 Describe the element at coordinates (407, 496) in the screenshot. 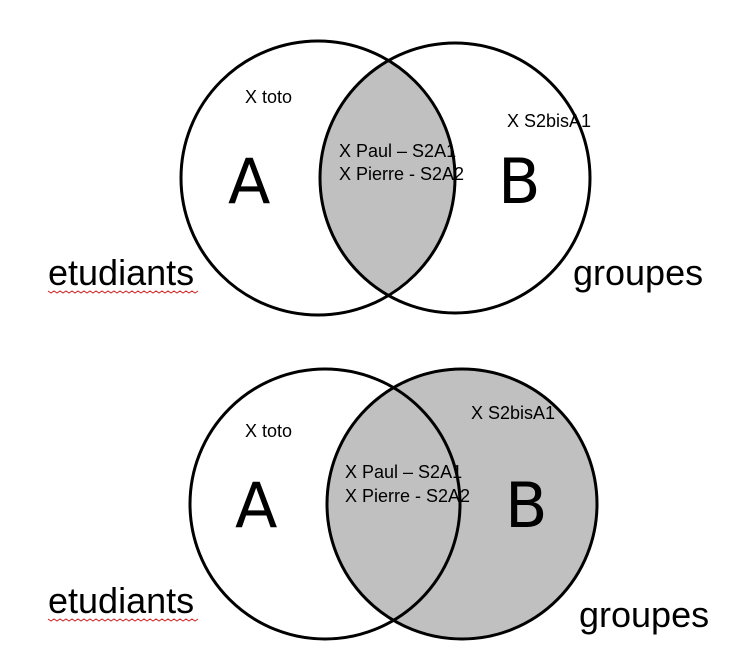

I see `bottom-intersection-item-2: X Pierre - S2A2` at that location.